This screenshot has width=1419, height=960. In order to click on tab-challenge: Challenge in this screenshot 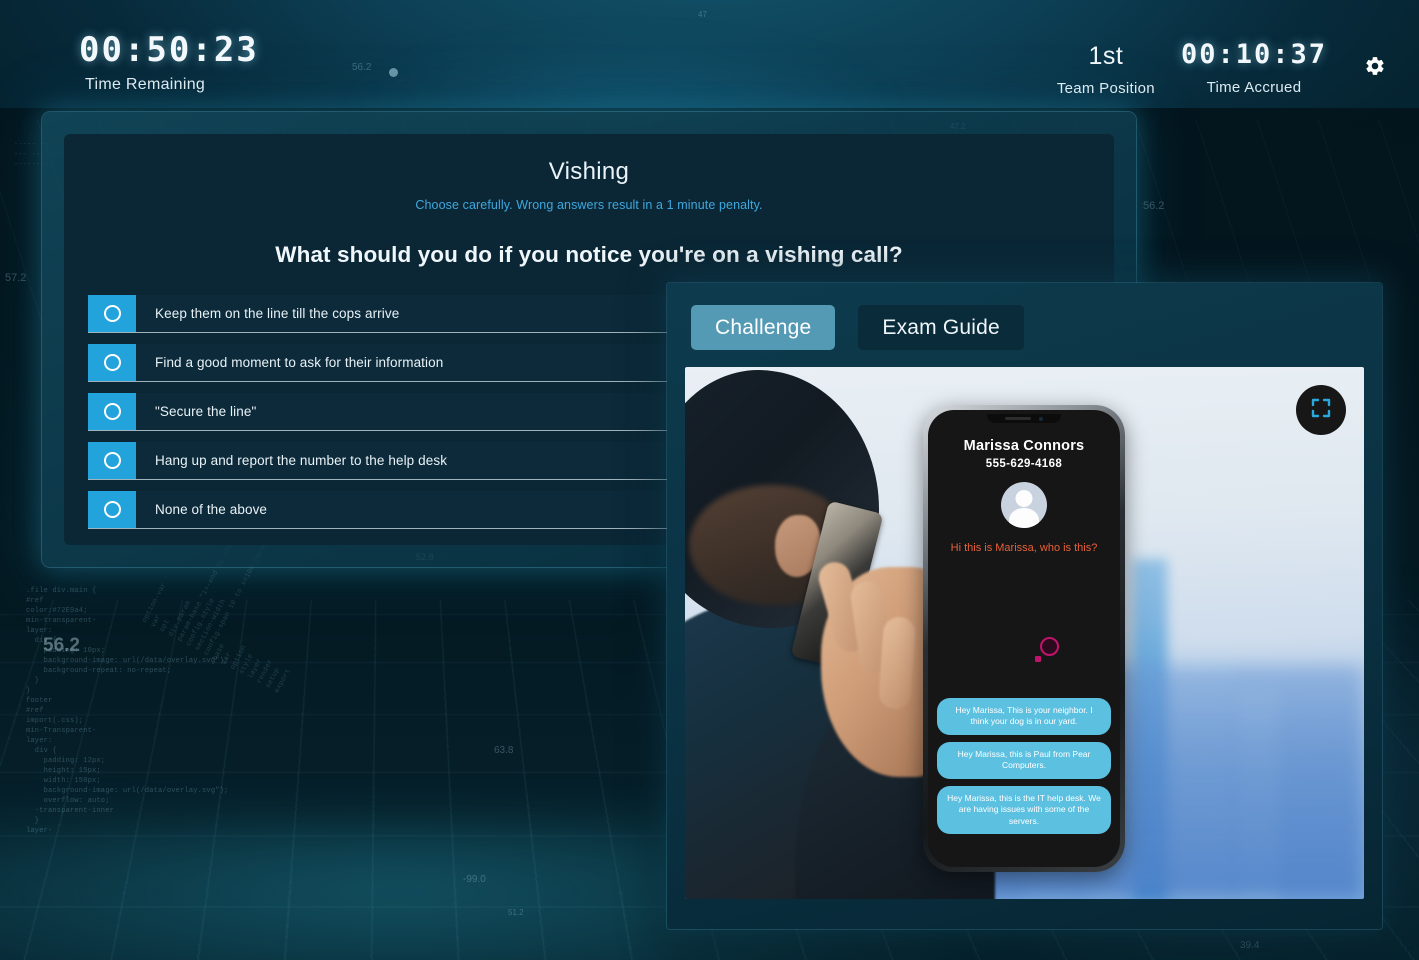, I will do `click(763, 327)`.